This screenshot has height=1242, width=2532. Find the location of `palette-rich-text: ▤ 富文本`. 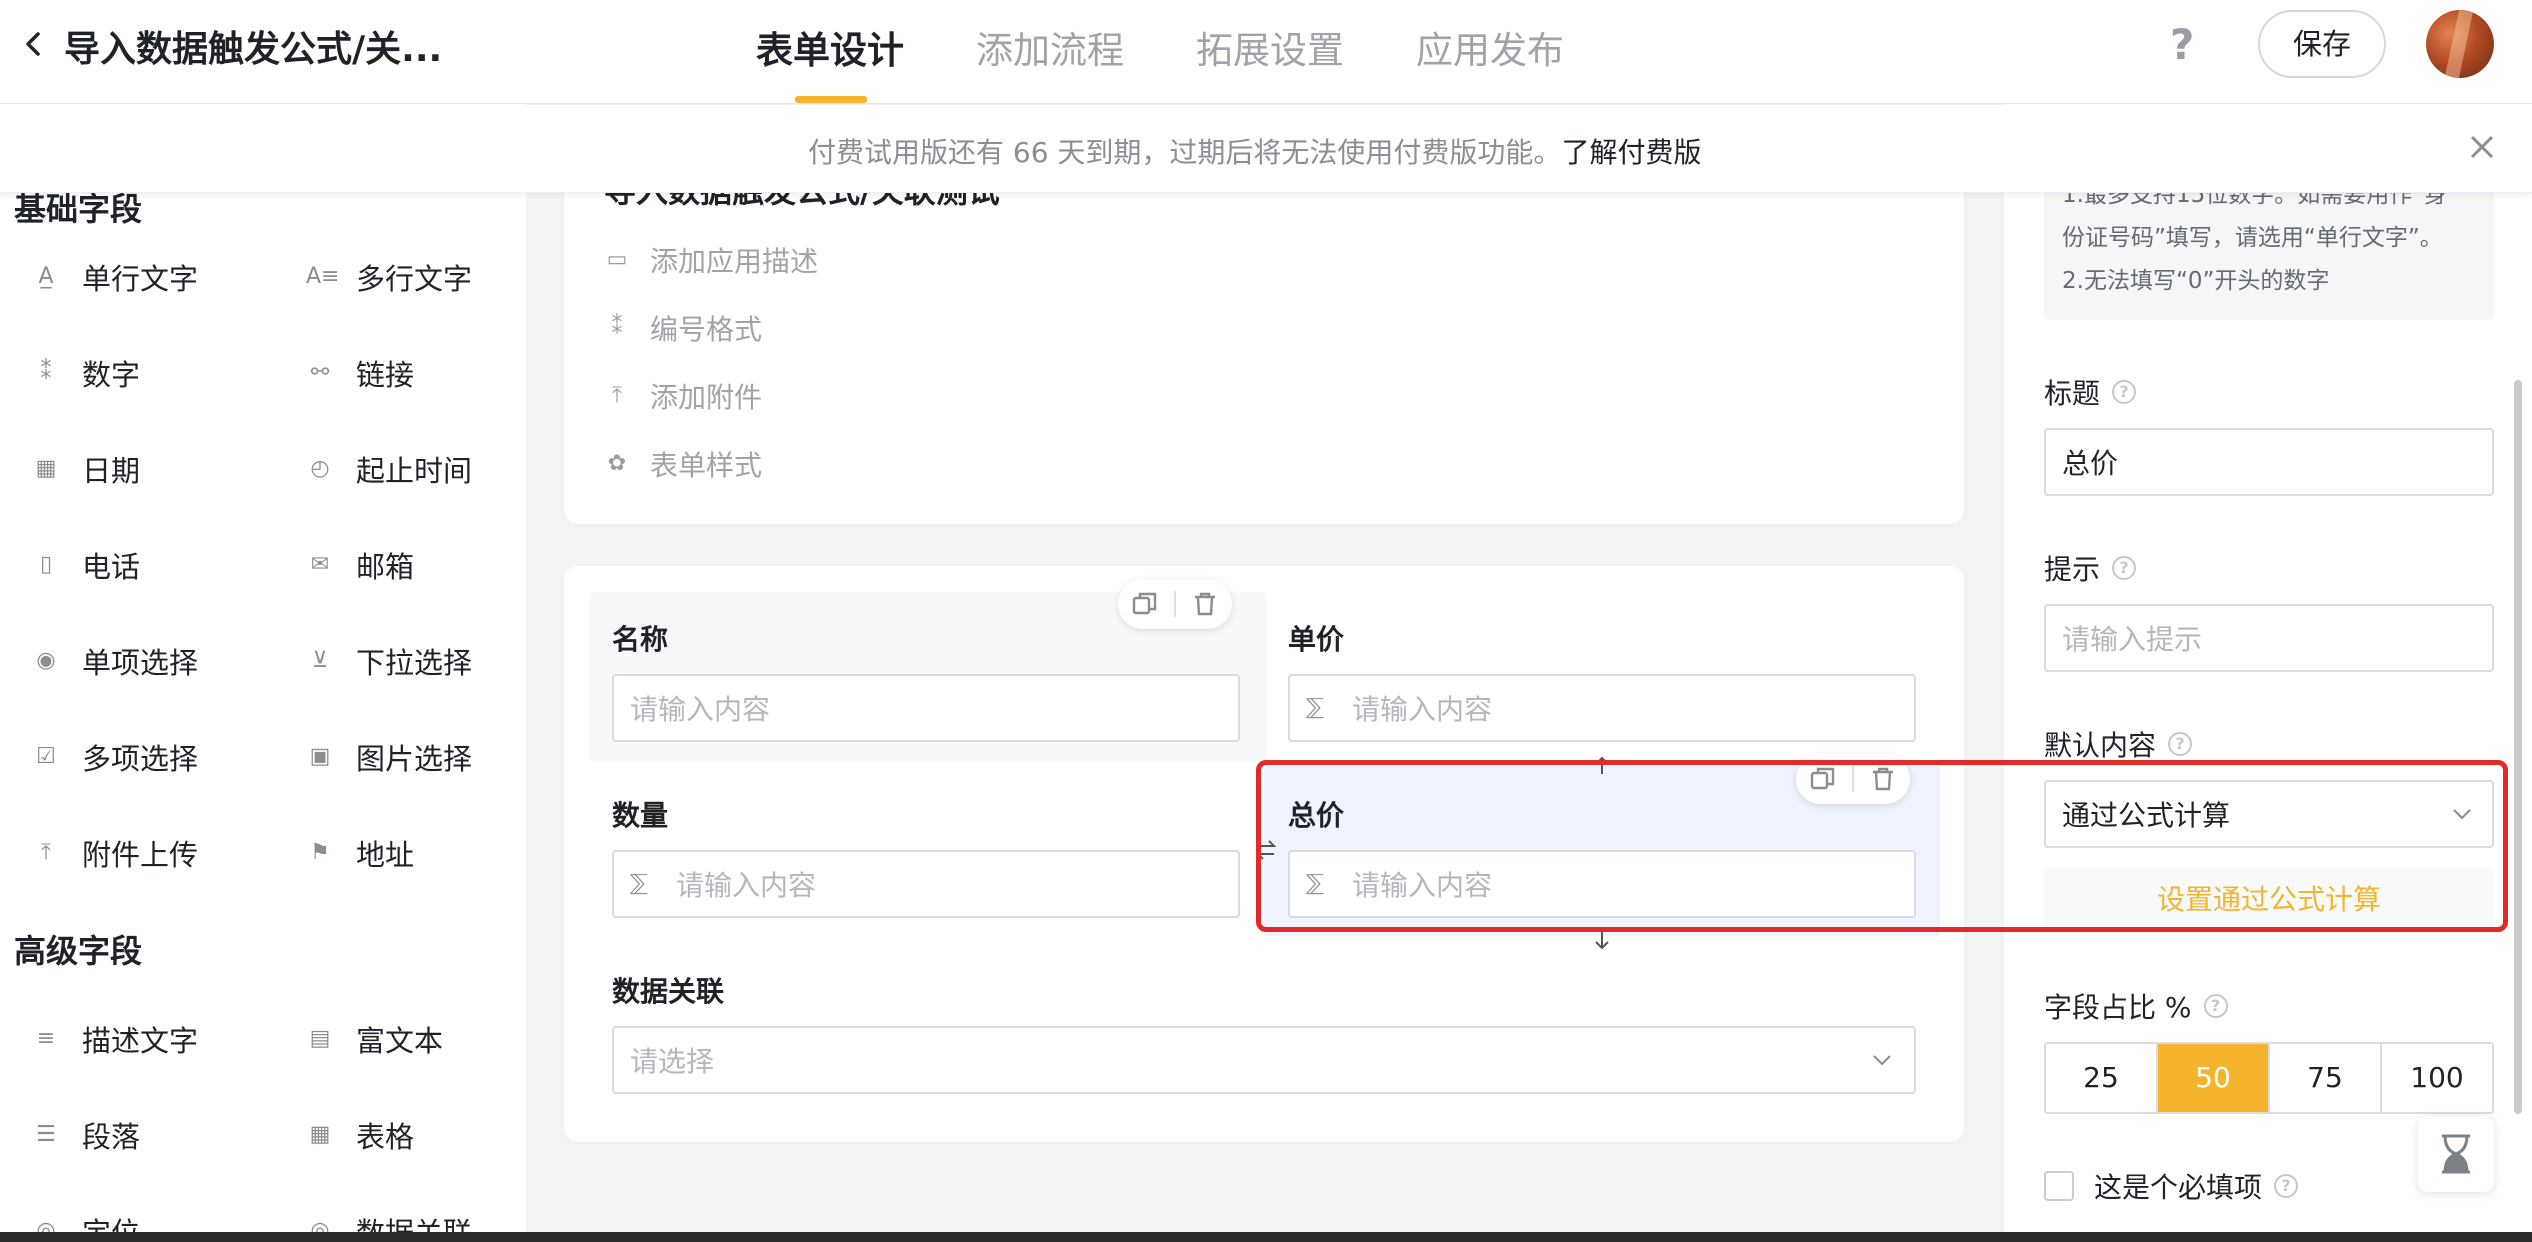

palette-rich-text: ▤ 富文本 is located at coordinates (399, 1039).